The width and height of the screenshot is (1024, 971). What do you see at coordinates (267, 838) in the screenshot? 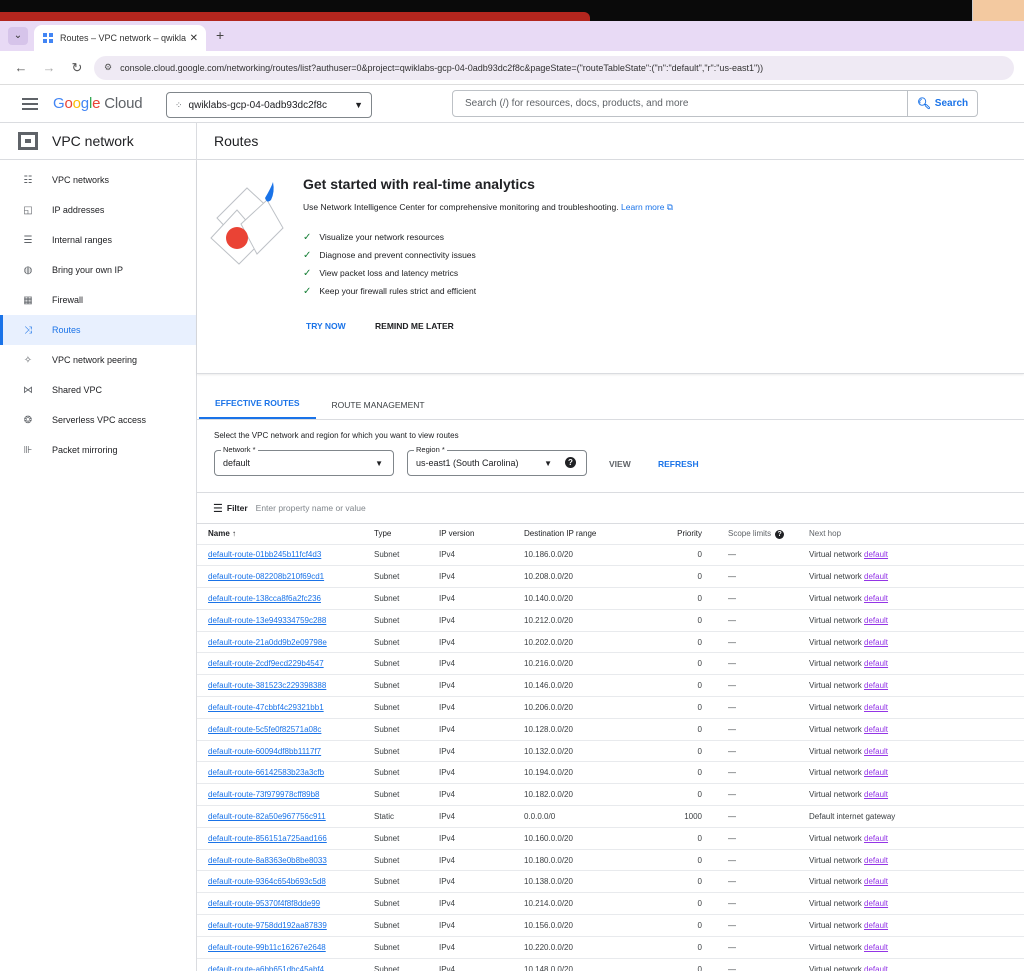
I see `route-name-link: default-route-856151a725aad166` at bounding box center [267, 838].